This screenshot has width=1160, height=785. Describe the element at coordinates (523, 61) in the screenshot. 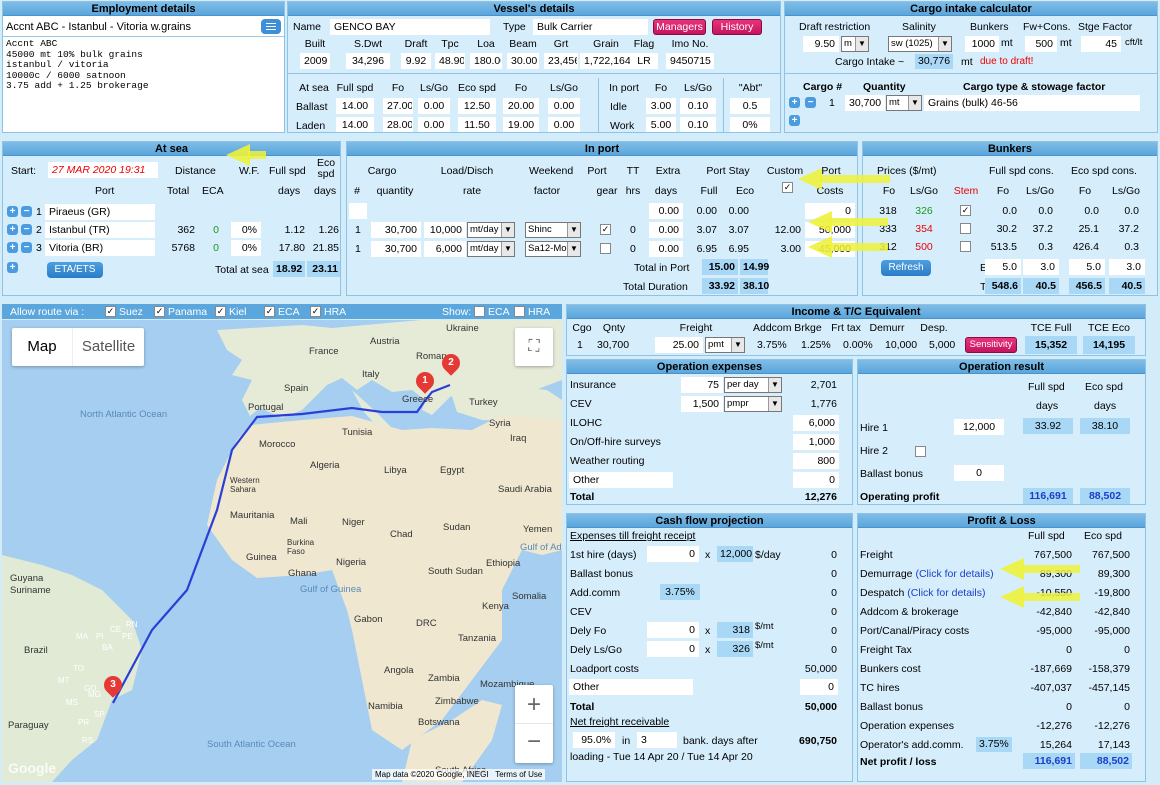

I see `vessel-spec-value: 30.00` at that location.